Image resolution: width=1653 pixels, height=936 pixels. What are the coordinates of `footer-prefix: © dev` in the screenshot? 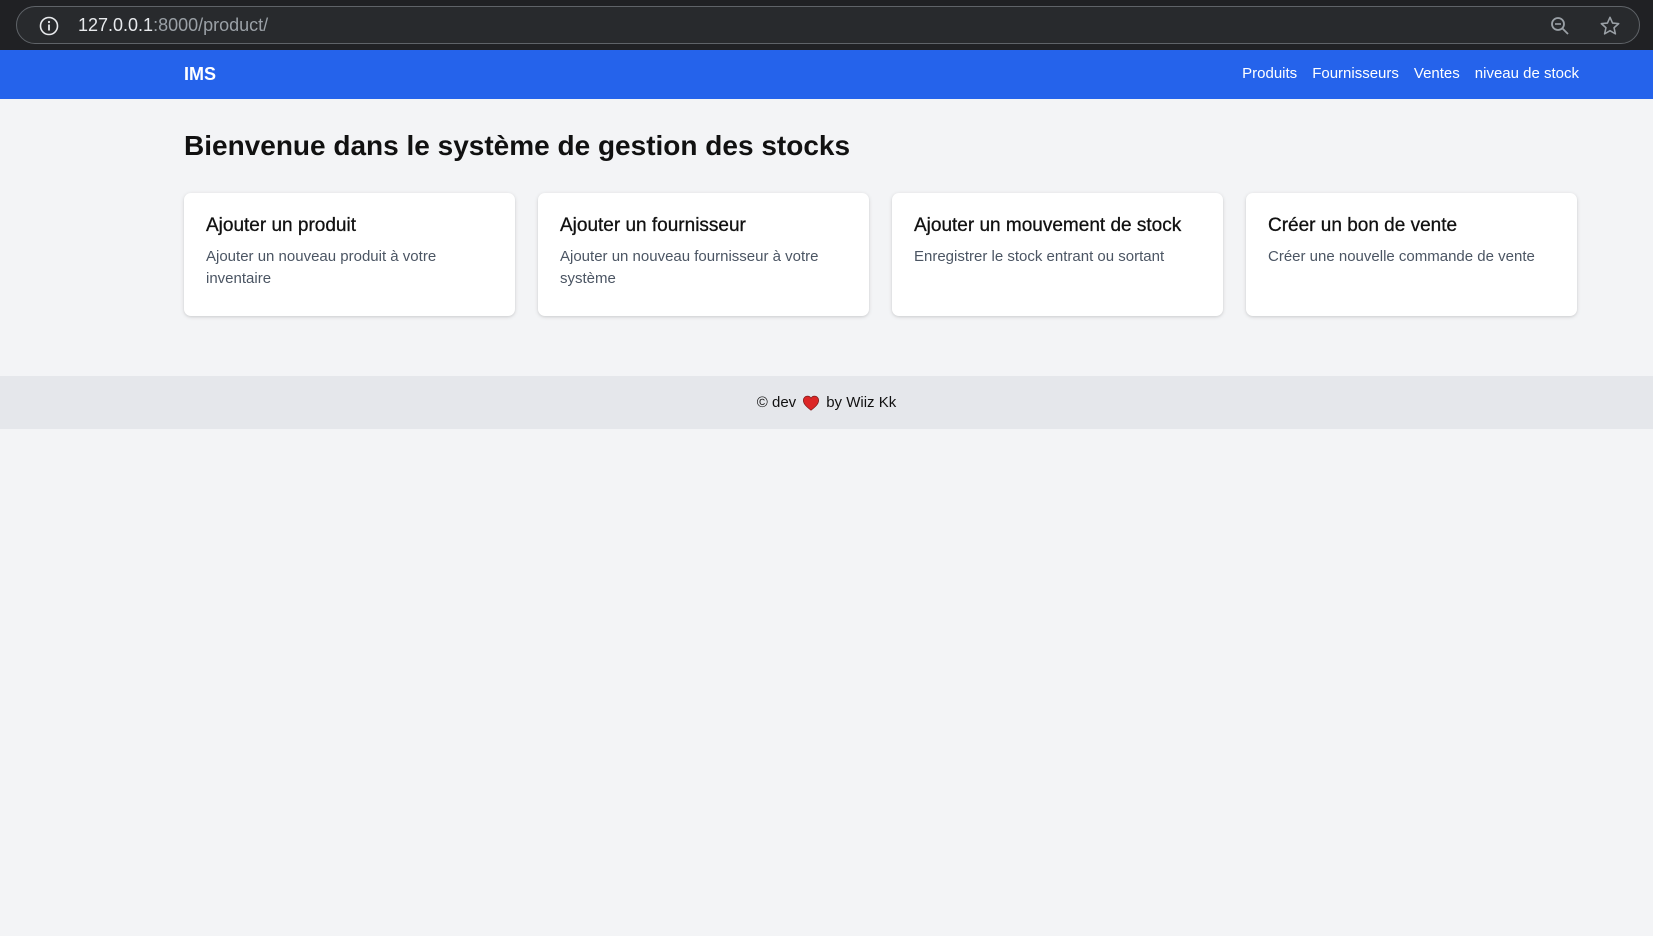 It's located at (776, 402).